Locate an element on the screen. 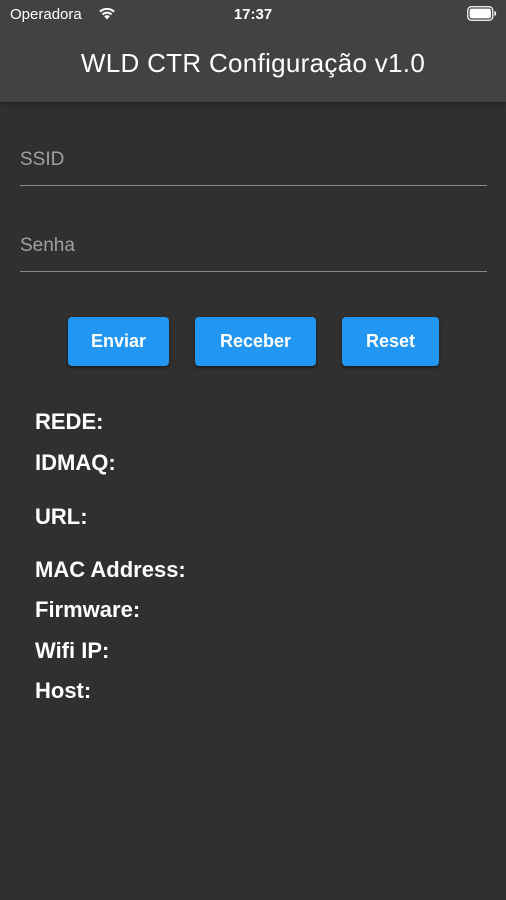 The image size is (506, 900). firmware-label: Firmware: is located at coordinates (88, 609).